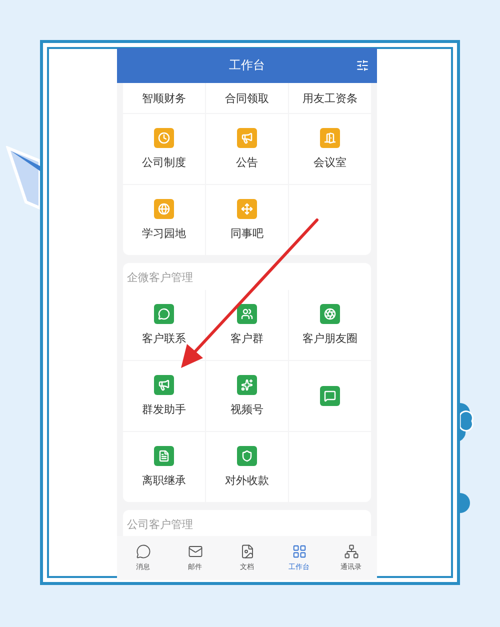  Describe the element at coordinates (247, 233) in the screenshot. I see `tile-label: 同事吧` at that location.